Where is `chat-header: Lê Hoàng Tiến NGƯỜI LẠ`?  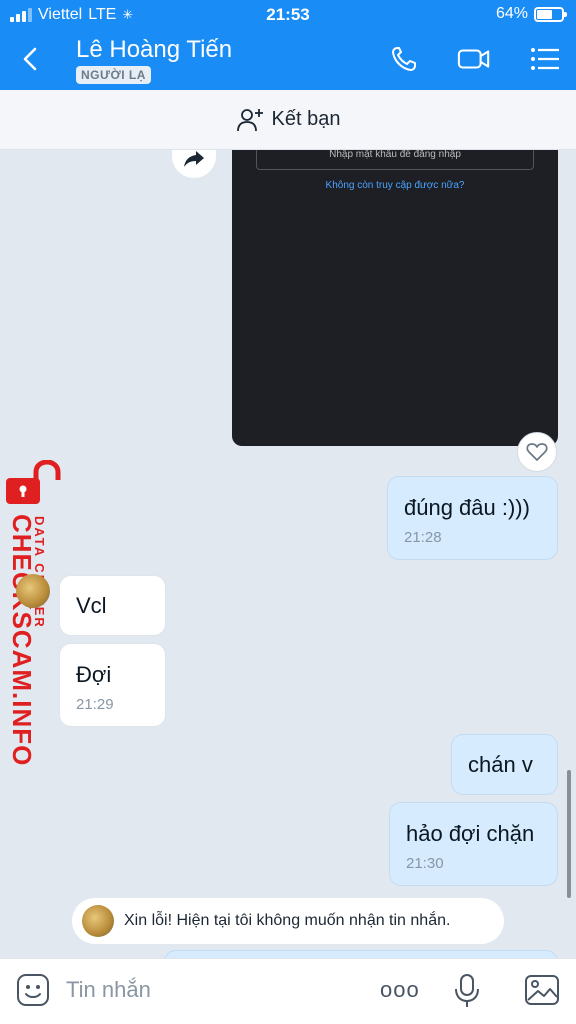 chat-header: Lê Hoàng Tiến NGƯỜI LẠ is located at coordinates (288, 60).